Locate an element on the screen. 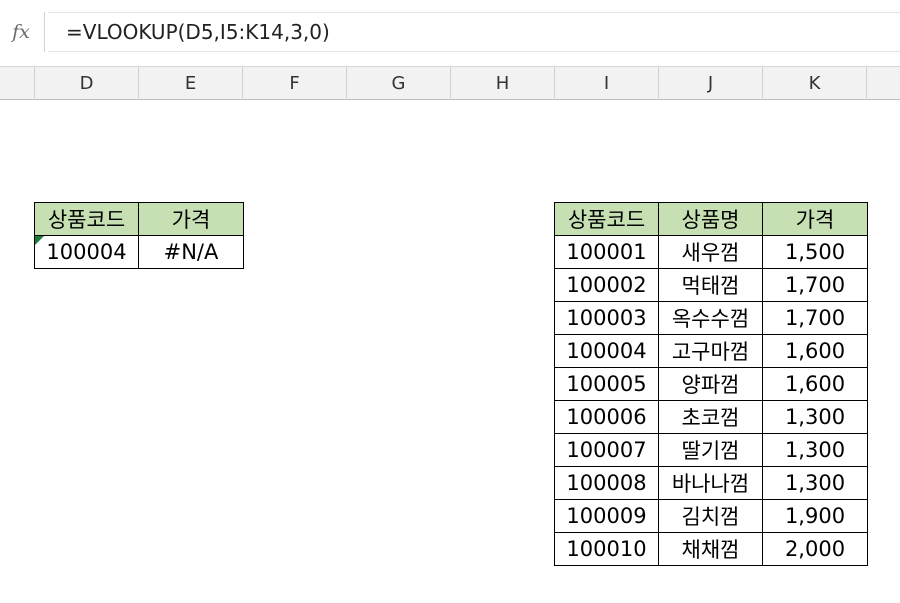  column-header-h: H is located at coordinates (503, 83).